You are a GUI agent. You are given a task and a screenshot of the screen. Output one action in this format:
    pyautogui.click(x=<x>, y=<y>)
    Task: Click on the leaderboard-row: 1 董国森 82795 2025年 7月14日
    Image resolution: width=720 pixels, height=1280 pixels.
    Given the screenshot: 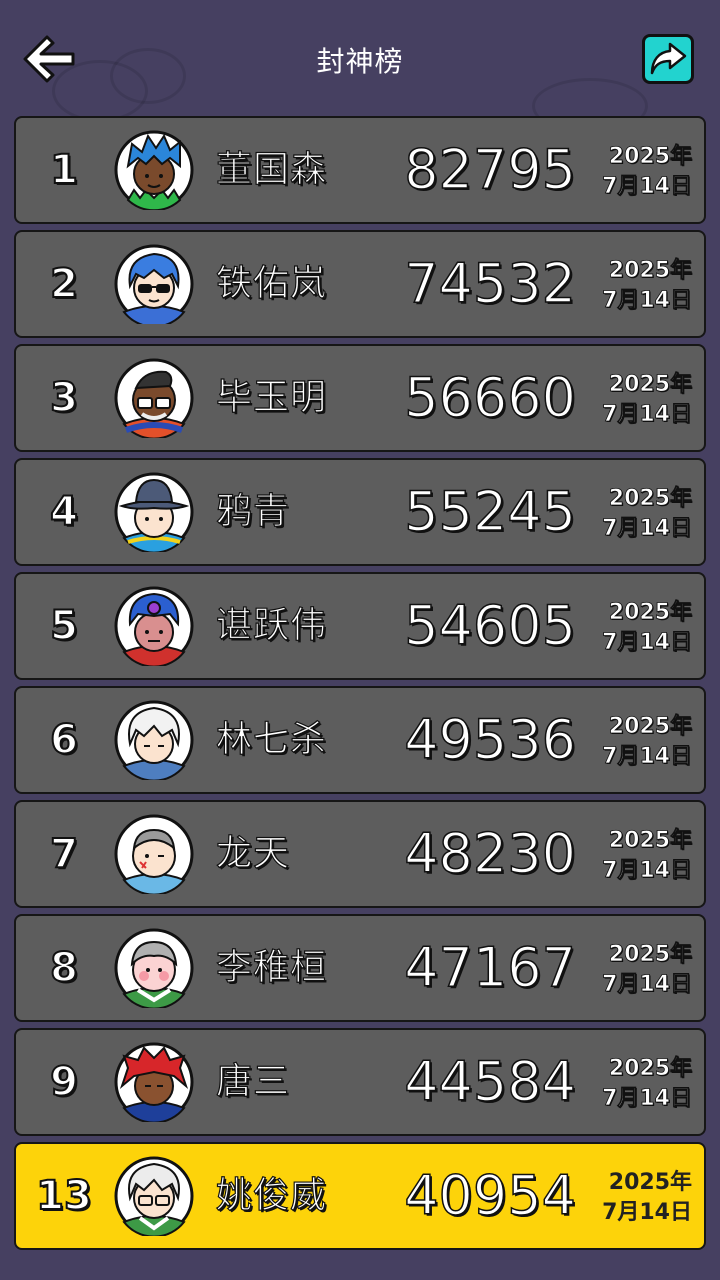 What is the action you would take?
    pyautogui.click(x=360, y=170)
    